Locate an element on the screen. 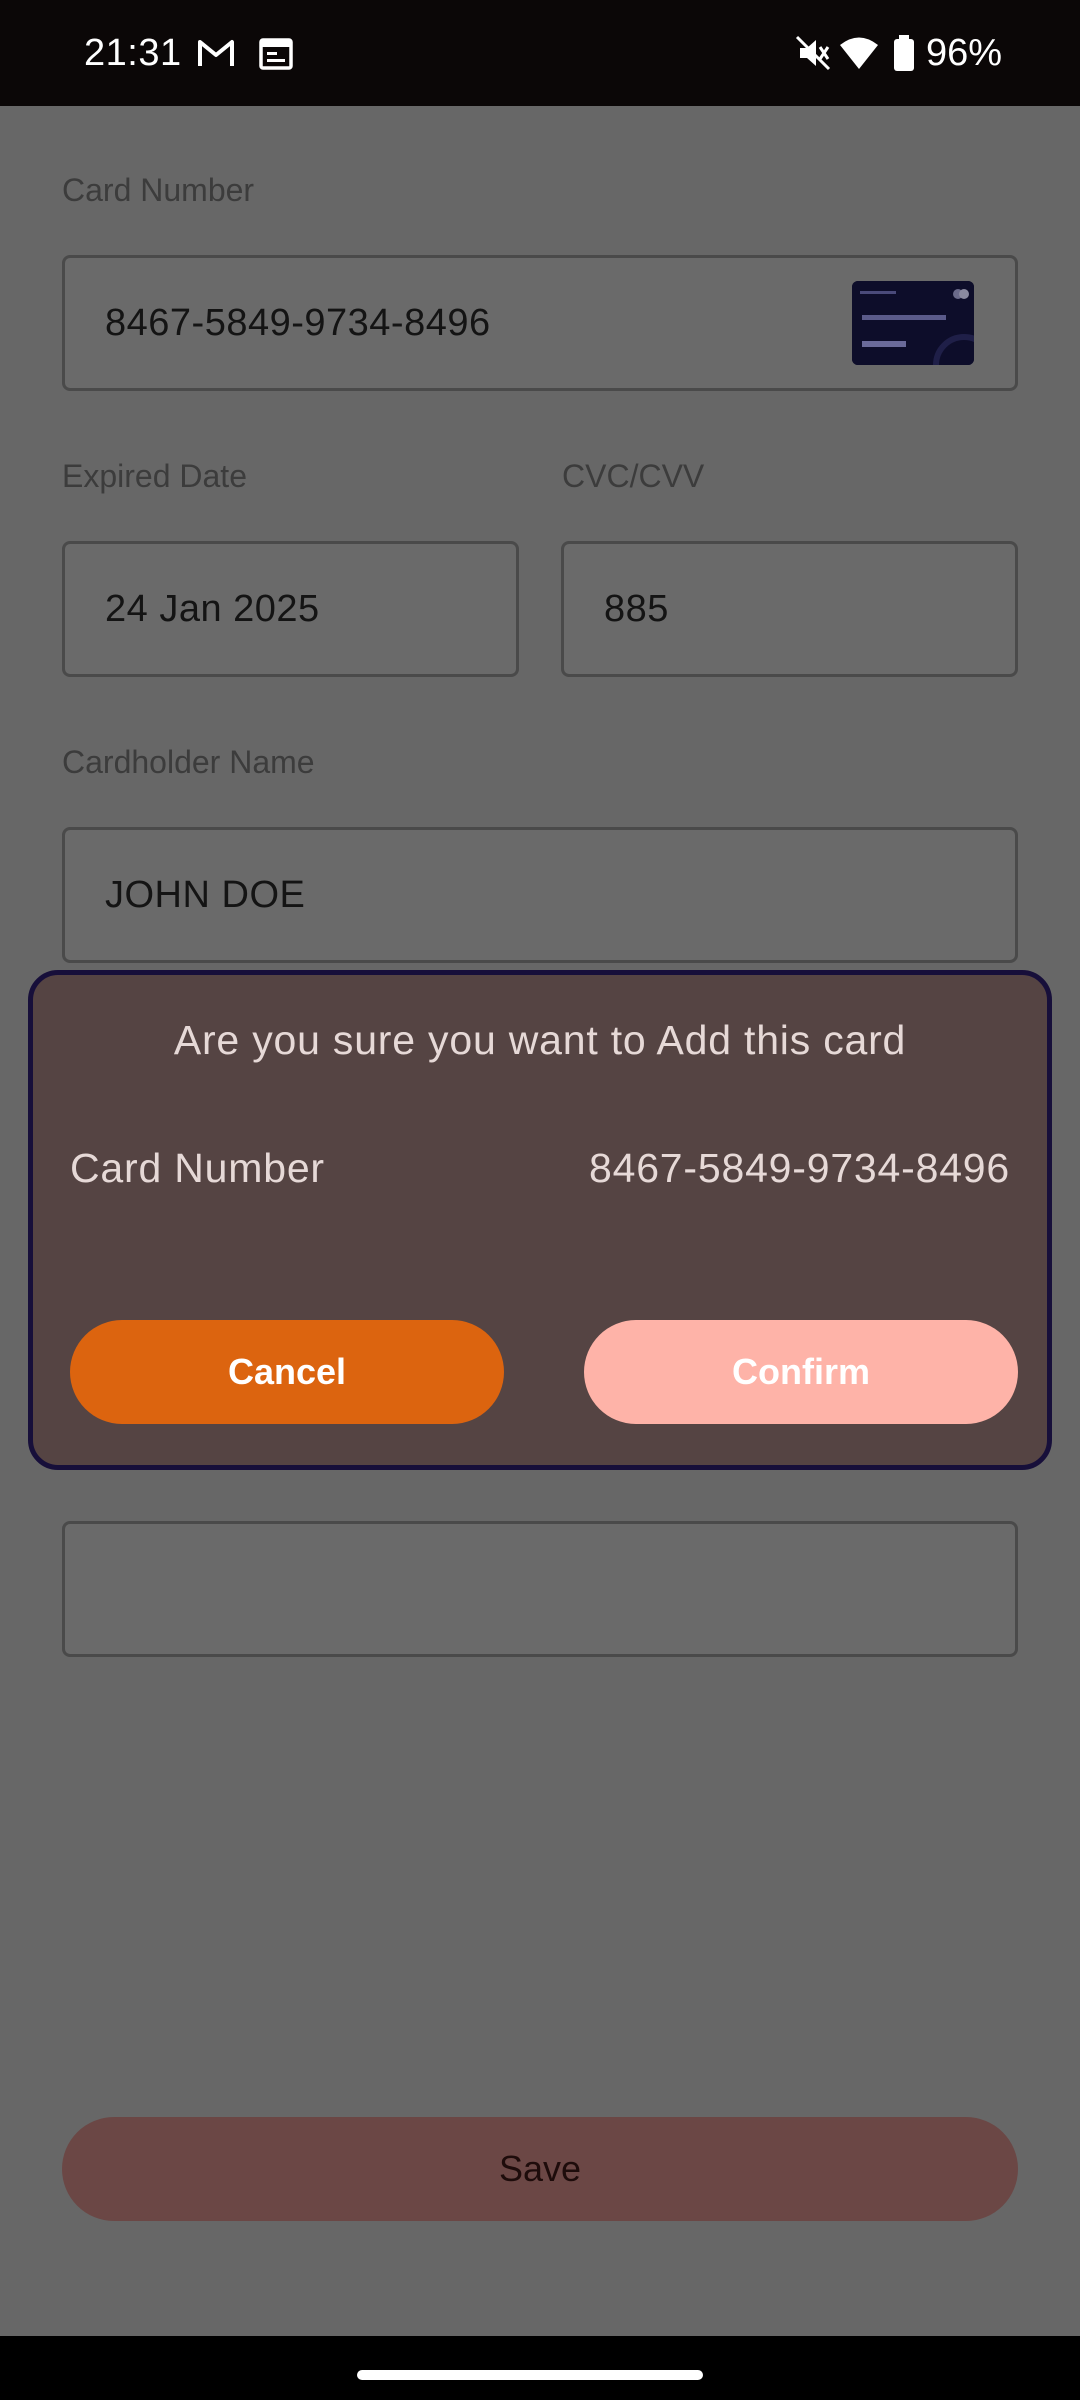  calendar-icon is located at coordinates (276, 54).